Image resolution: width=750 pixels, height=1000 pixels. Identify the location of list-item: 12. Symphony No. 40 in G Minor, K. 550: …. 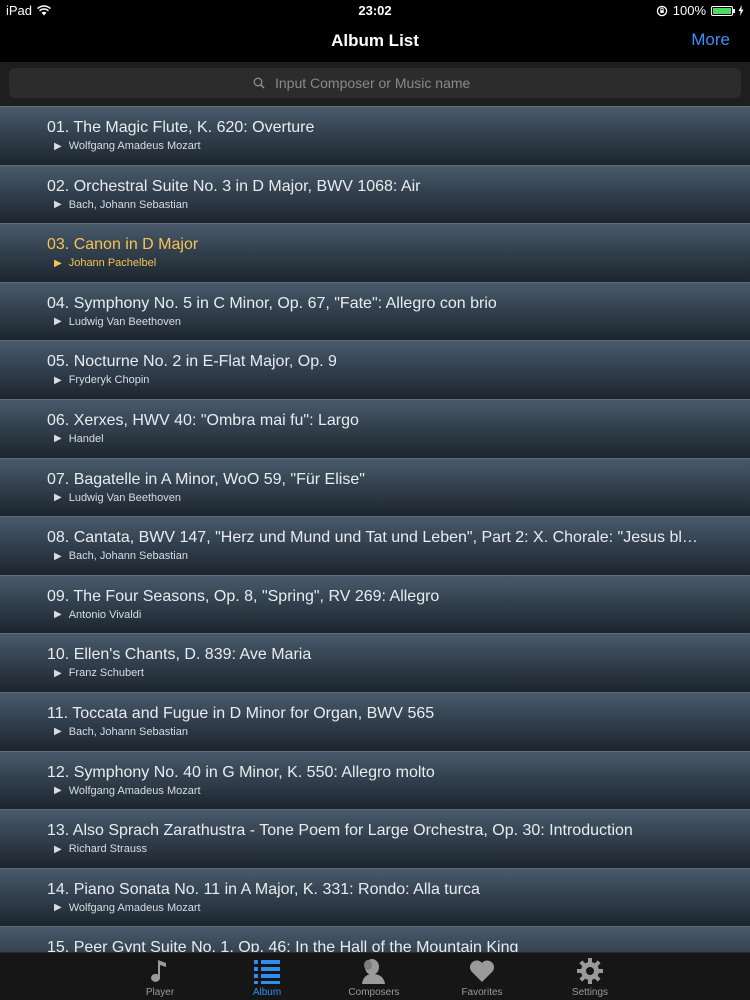
(375, 780).